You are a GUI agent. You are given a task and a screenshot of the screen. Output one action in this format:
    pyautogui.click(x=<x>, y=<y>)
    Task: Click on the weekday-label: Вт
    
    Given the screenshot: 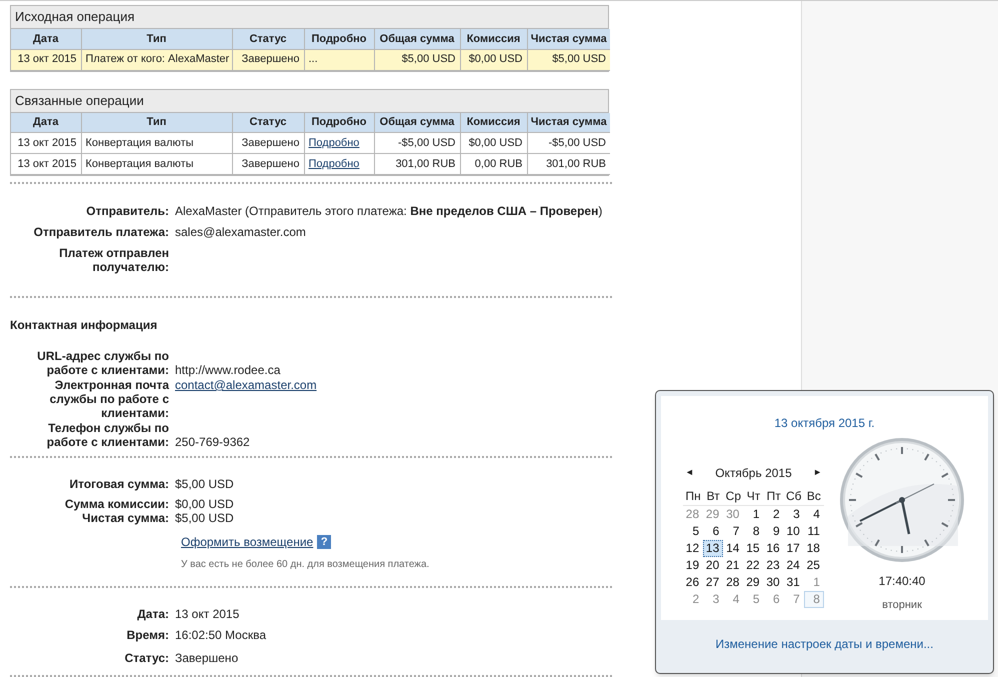 What is the action you would take?
    pyautogui.click(x=713, y=496)
    